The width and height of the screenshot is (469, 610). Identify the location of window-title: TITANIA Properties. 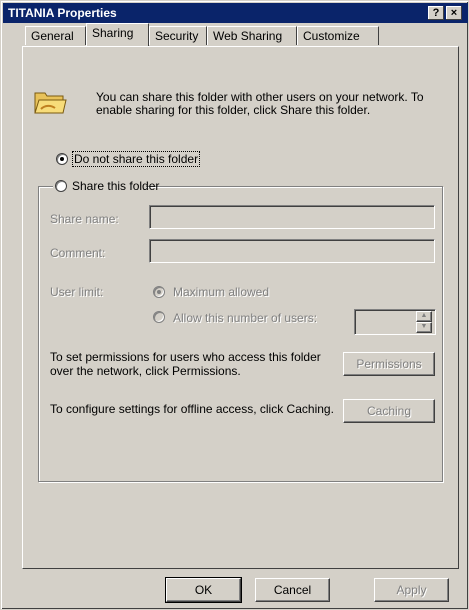
(62, 13).